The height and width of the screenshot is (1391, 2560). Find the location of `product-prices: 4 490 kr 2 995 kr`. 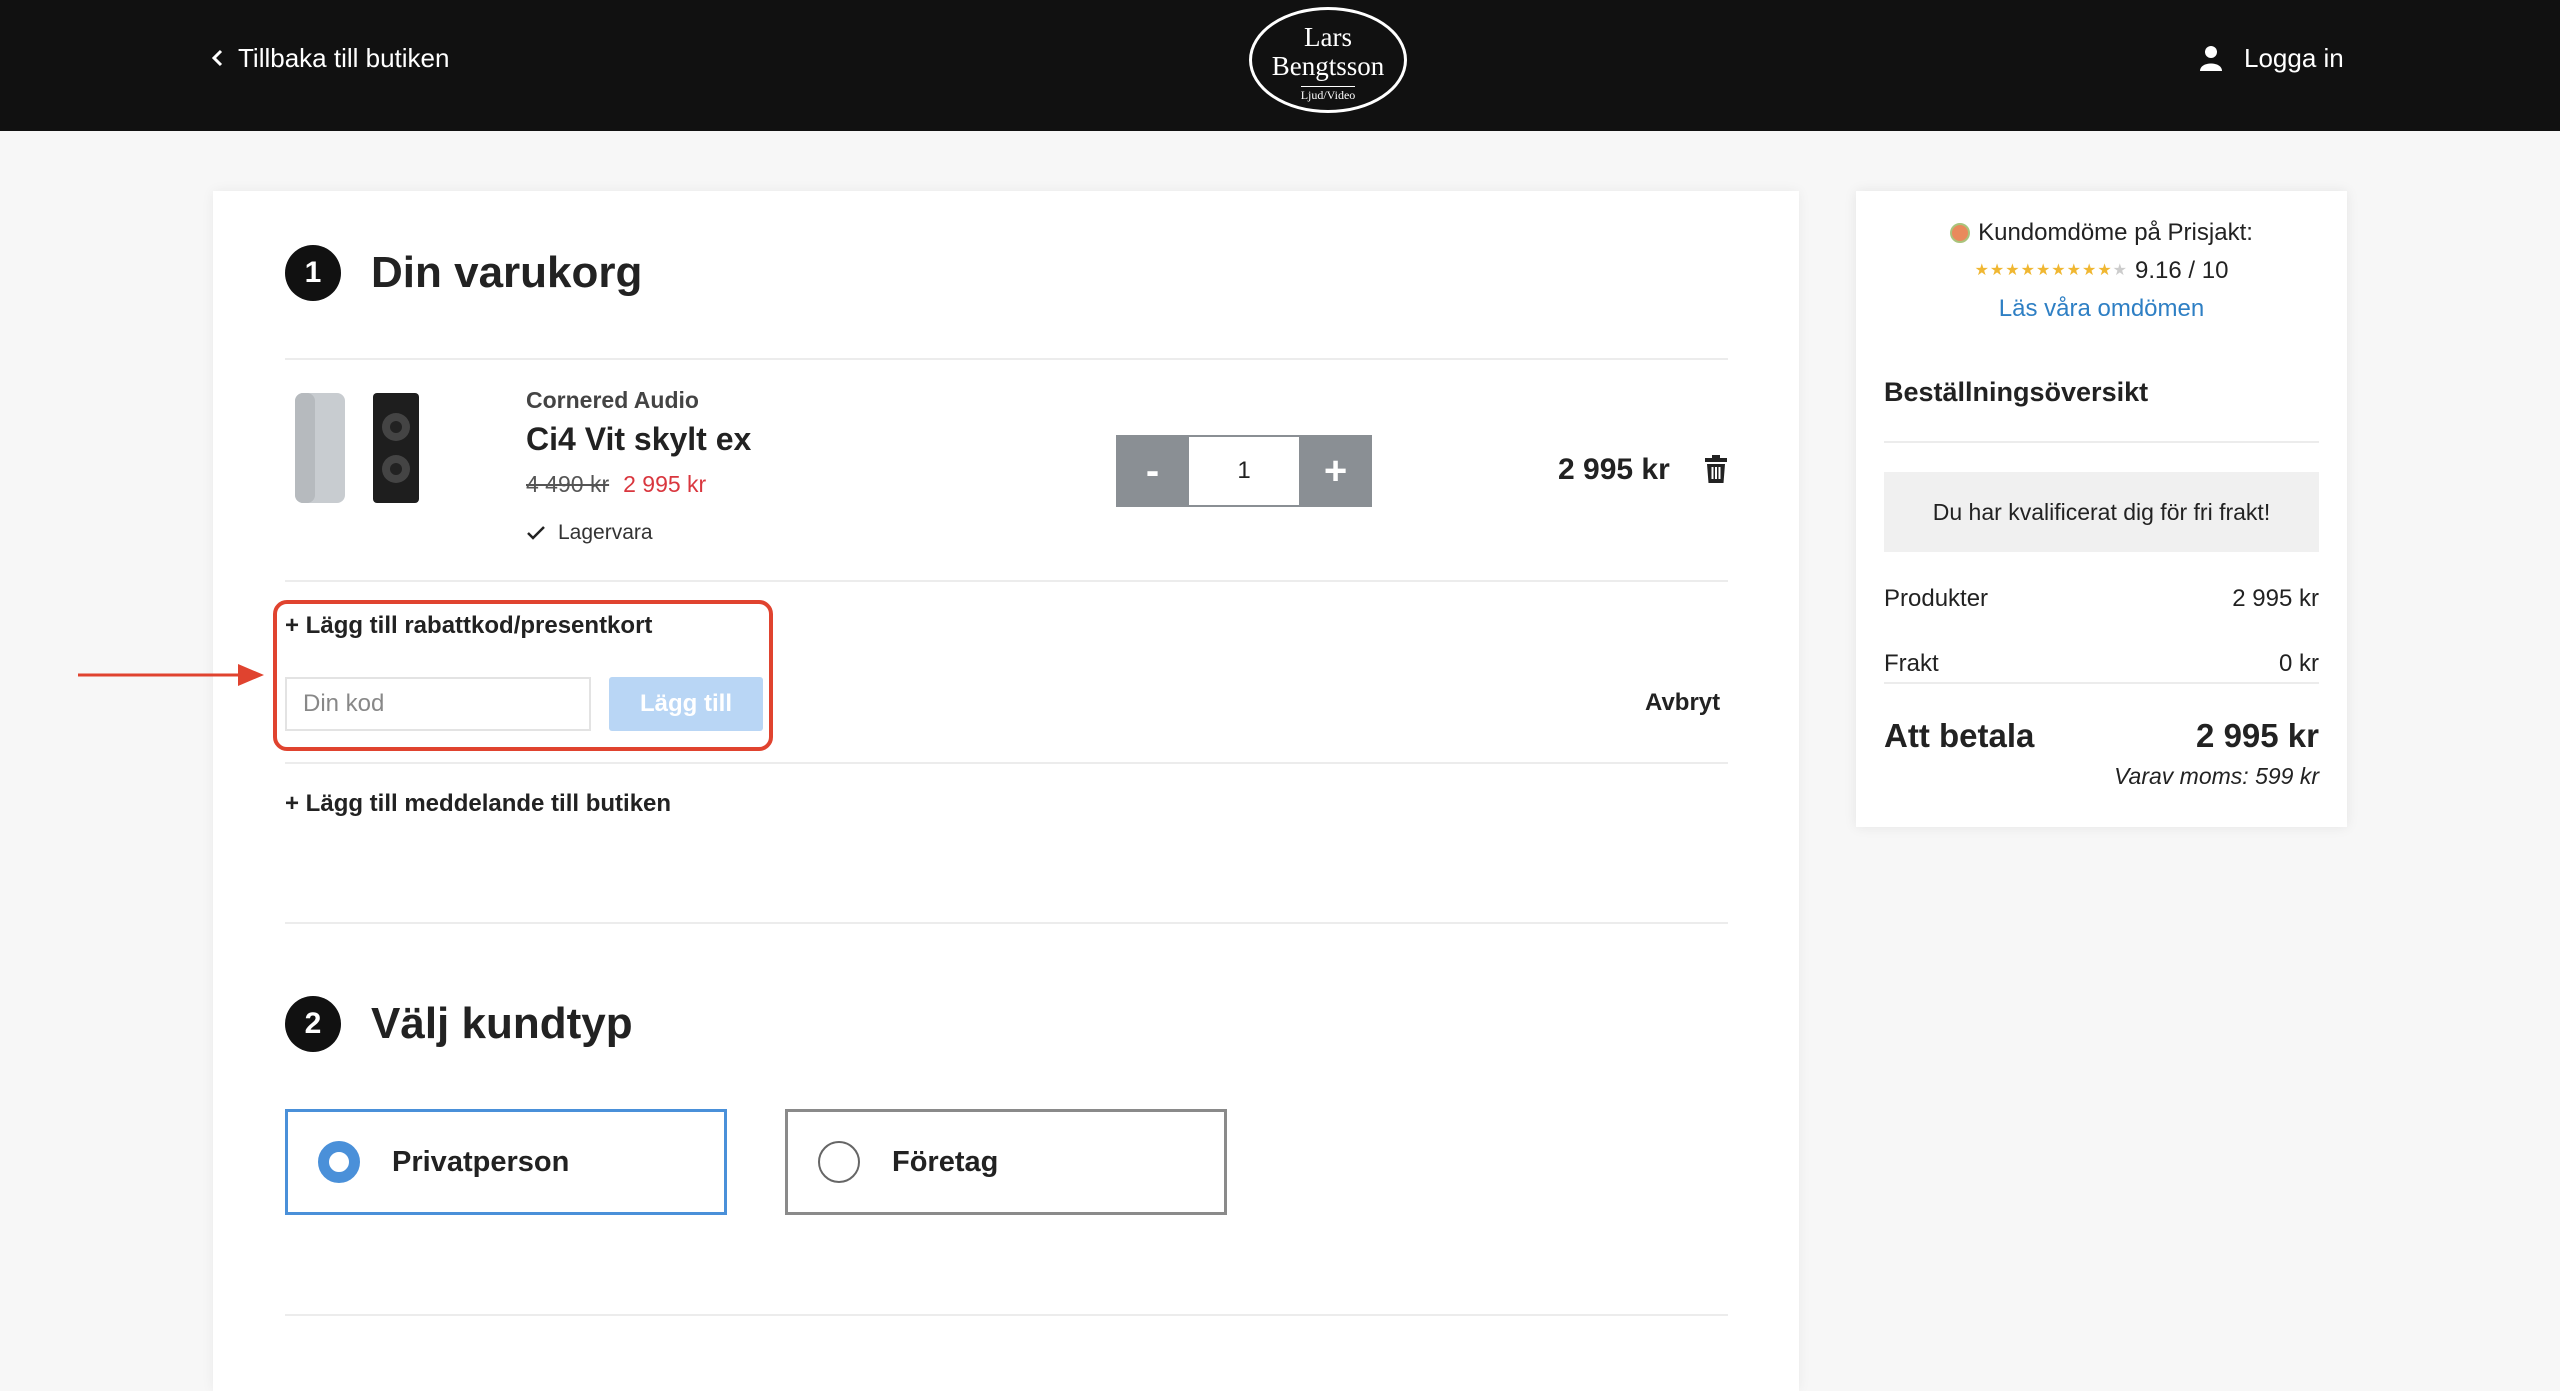

product-prices: 4 490 kr 2 995 kr is located at coordinates (616, 484).